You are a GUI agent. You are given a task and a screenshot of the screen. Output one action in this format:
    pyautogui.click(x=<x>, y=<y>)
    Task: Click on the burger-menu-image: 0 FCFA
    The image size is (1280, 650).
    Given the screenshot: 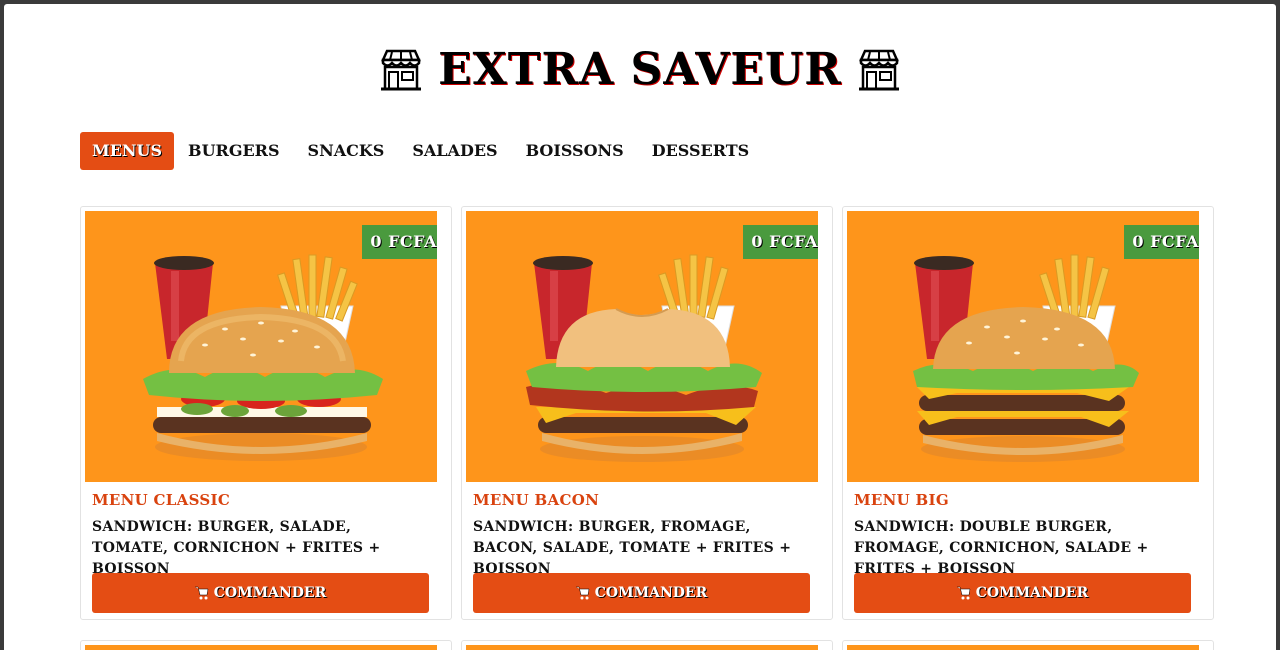 What is the action you would take?
    pyautogui.click(x=261, y=346)
    